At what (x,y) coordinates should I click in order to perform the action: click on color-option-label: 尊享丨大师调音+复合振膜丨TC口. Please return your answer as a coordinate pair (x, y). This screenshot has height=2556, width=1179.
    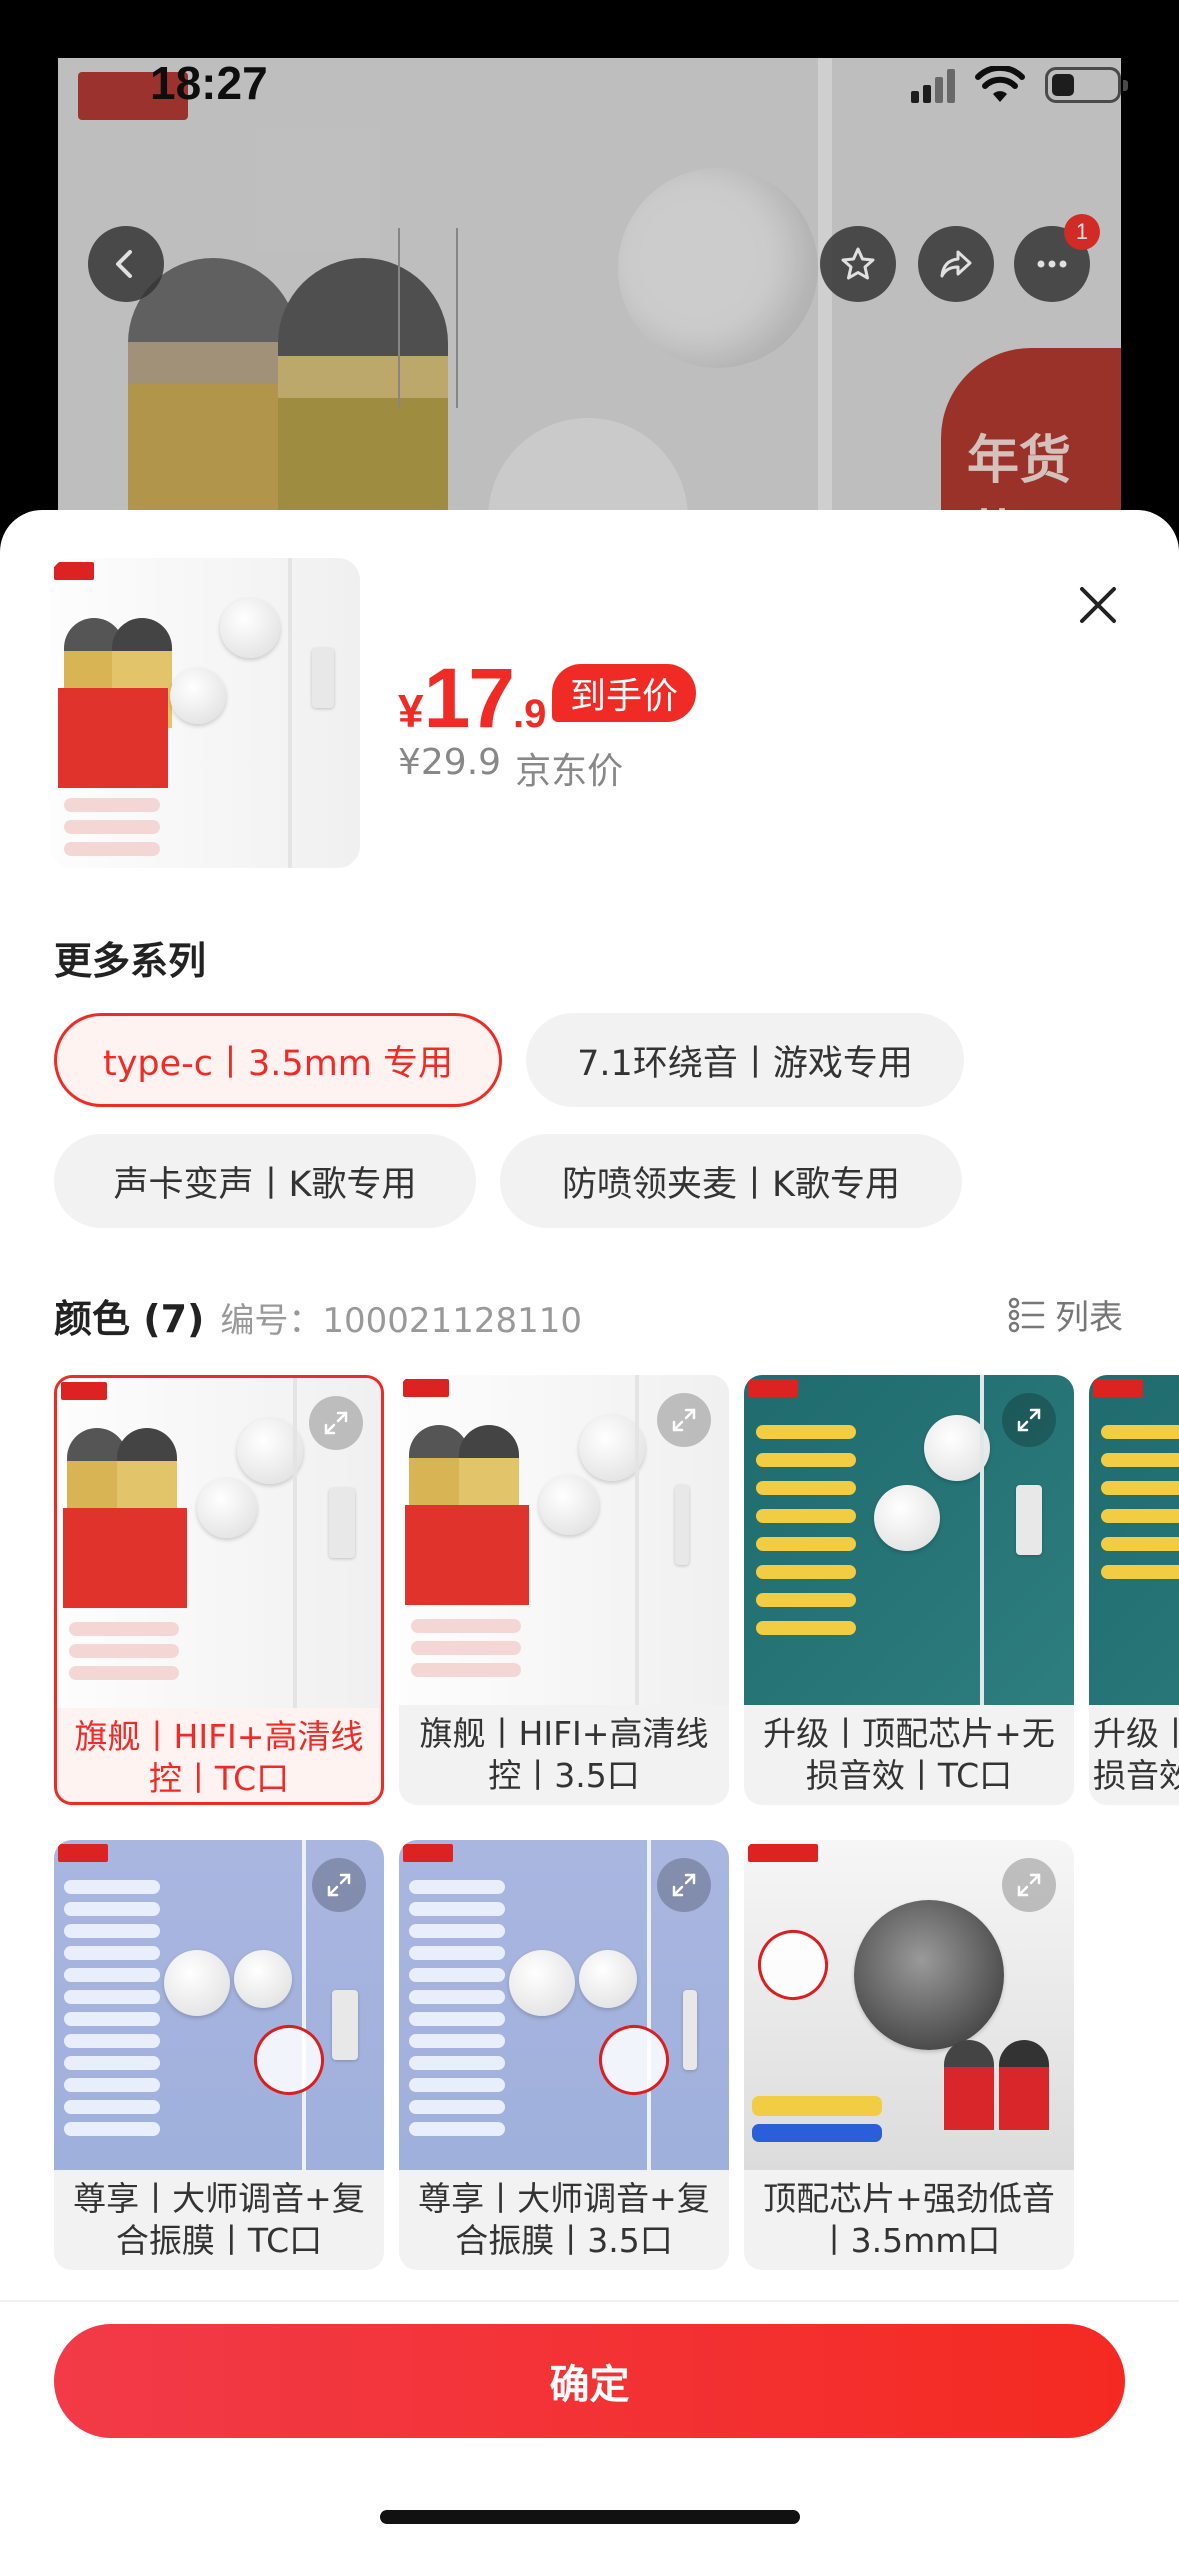
    Looking at the image, I should click on (219, 2219).